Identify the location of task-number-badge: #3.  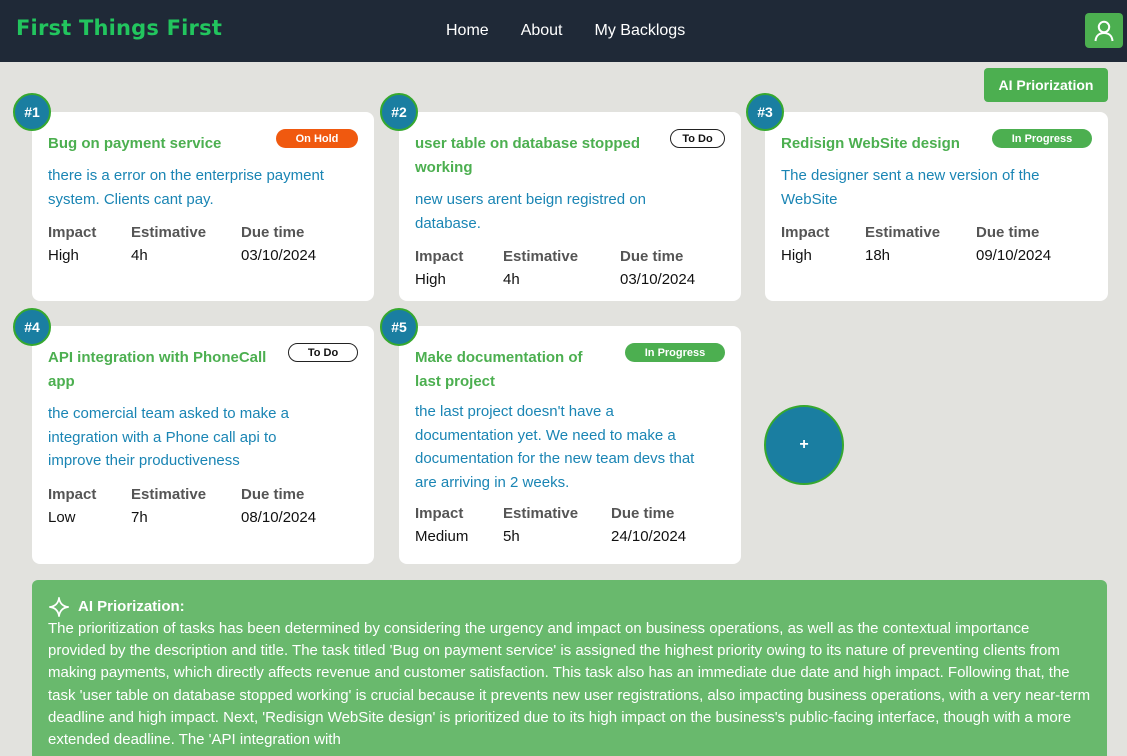
(765, 112).